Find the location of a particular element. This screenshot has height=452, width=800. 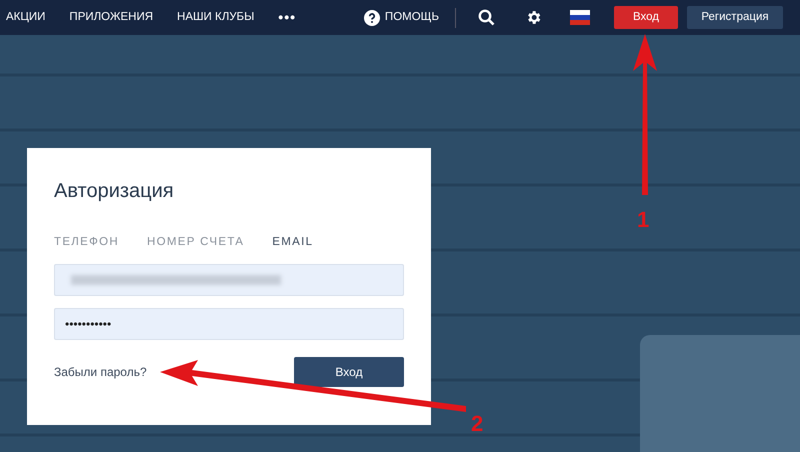

nav-link: ПРИЛОЖЕНИЯ is located at coordinates (111, 17).